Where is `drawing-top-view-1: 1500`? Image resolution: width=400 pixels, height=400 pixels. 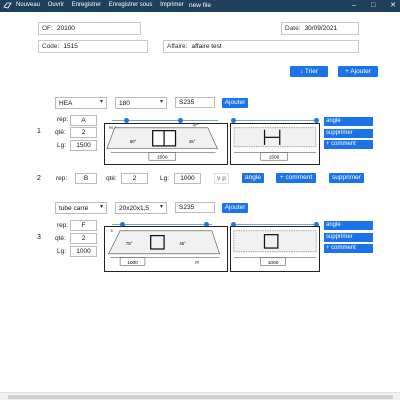 drawing-top-view-1: 1500 is located at coordinates (275, 144).